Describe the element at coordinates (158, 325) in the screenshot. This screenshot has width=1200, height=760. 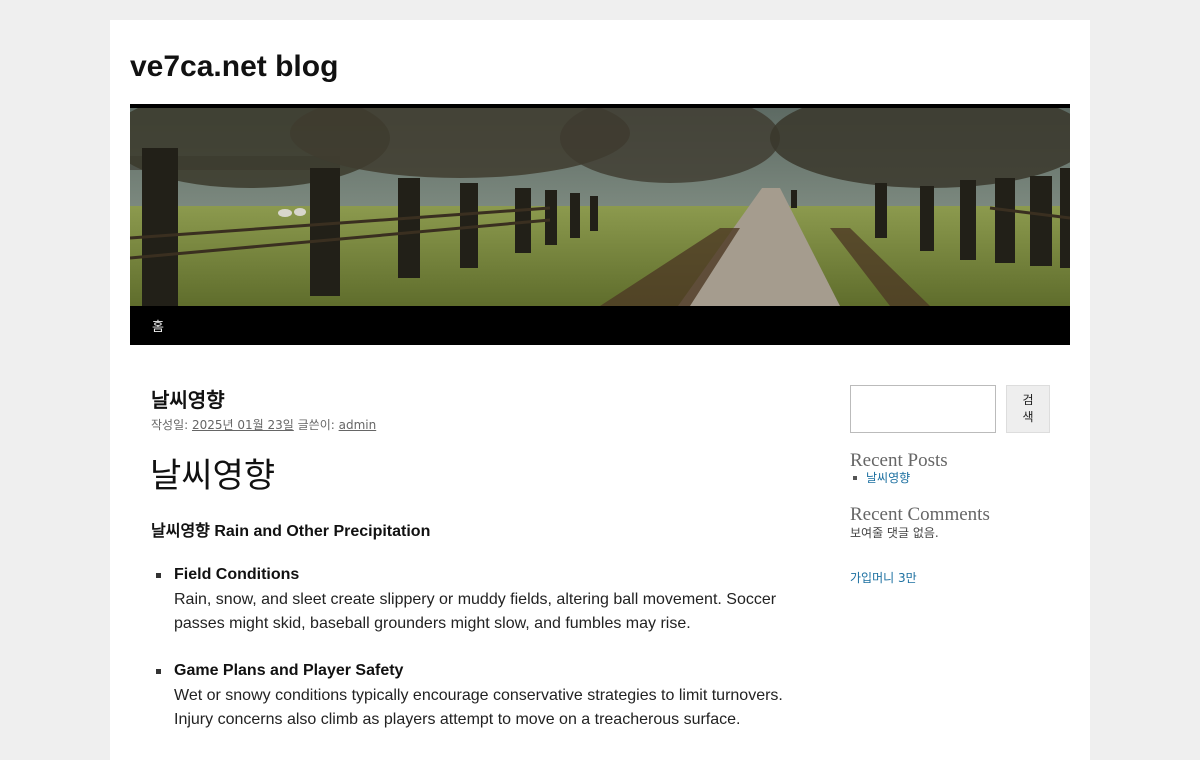
I see `nav-item-home: 홈` at that location.